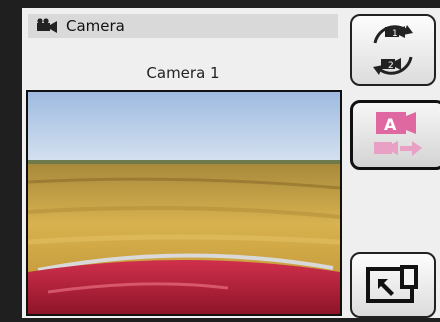 This screenshot has height=322, width=440. What do you see at coordinates (395, 34) in the screenshot?
I see `camera-1-badge: 1` at bounding box center [395, 34].